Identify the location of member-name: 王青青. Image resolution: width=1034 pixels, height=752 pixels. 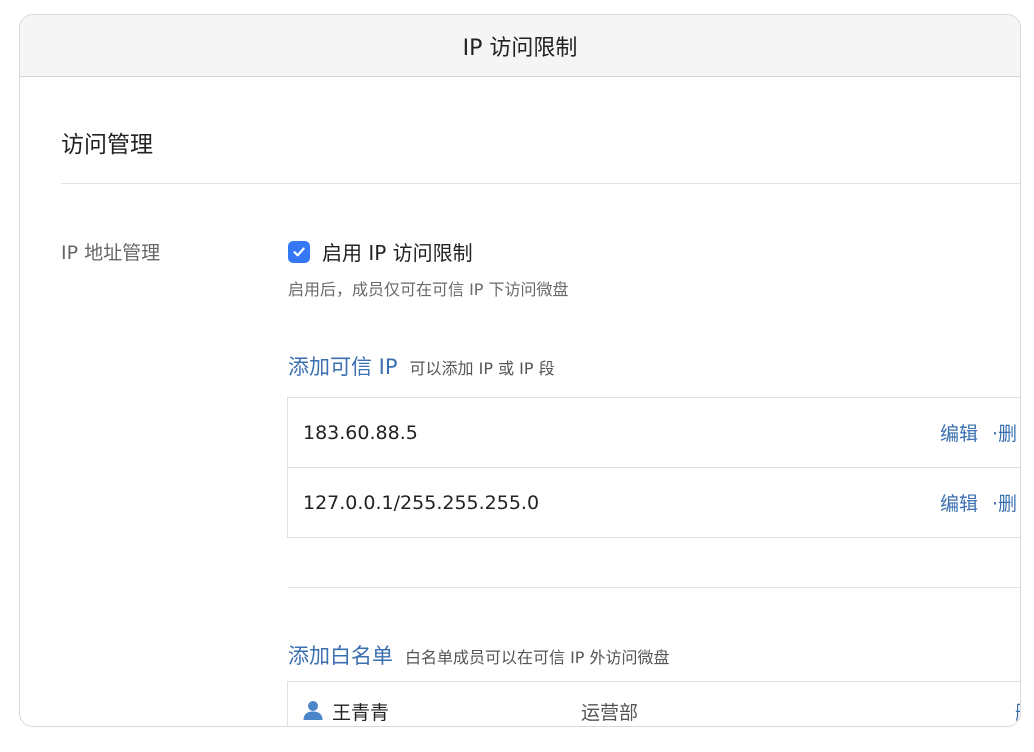
(361, 713).